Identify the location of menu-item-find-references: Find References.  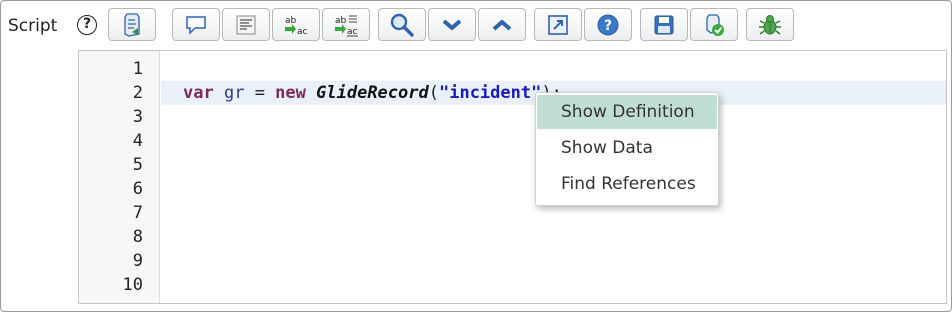
(627, 184).